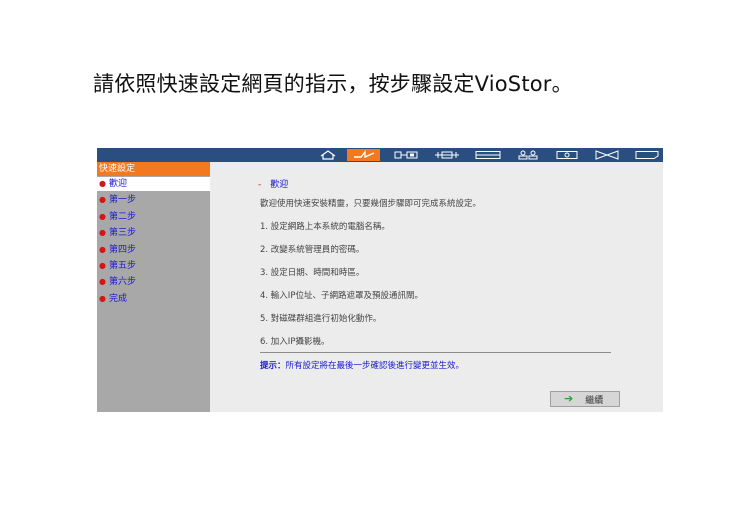 The height and width of the screenshot is (529, 750). I want to click on sidebar-item-step2: ● 第二步, so click(153, 217).